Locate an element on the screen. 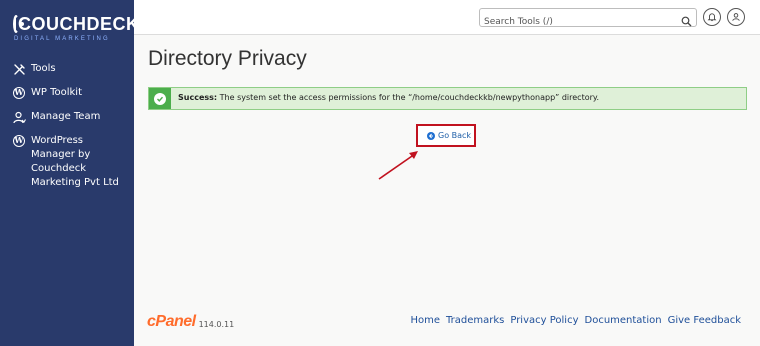  search-icon is located at coordinates (686, 19).